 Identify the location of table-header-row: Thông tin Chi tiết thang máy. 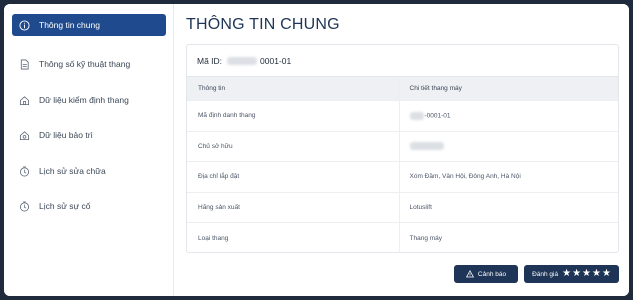
(402, 88).